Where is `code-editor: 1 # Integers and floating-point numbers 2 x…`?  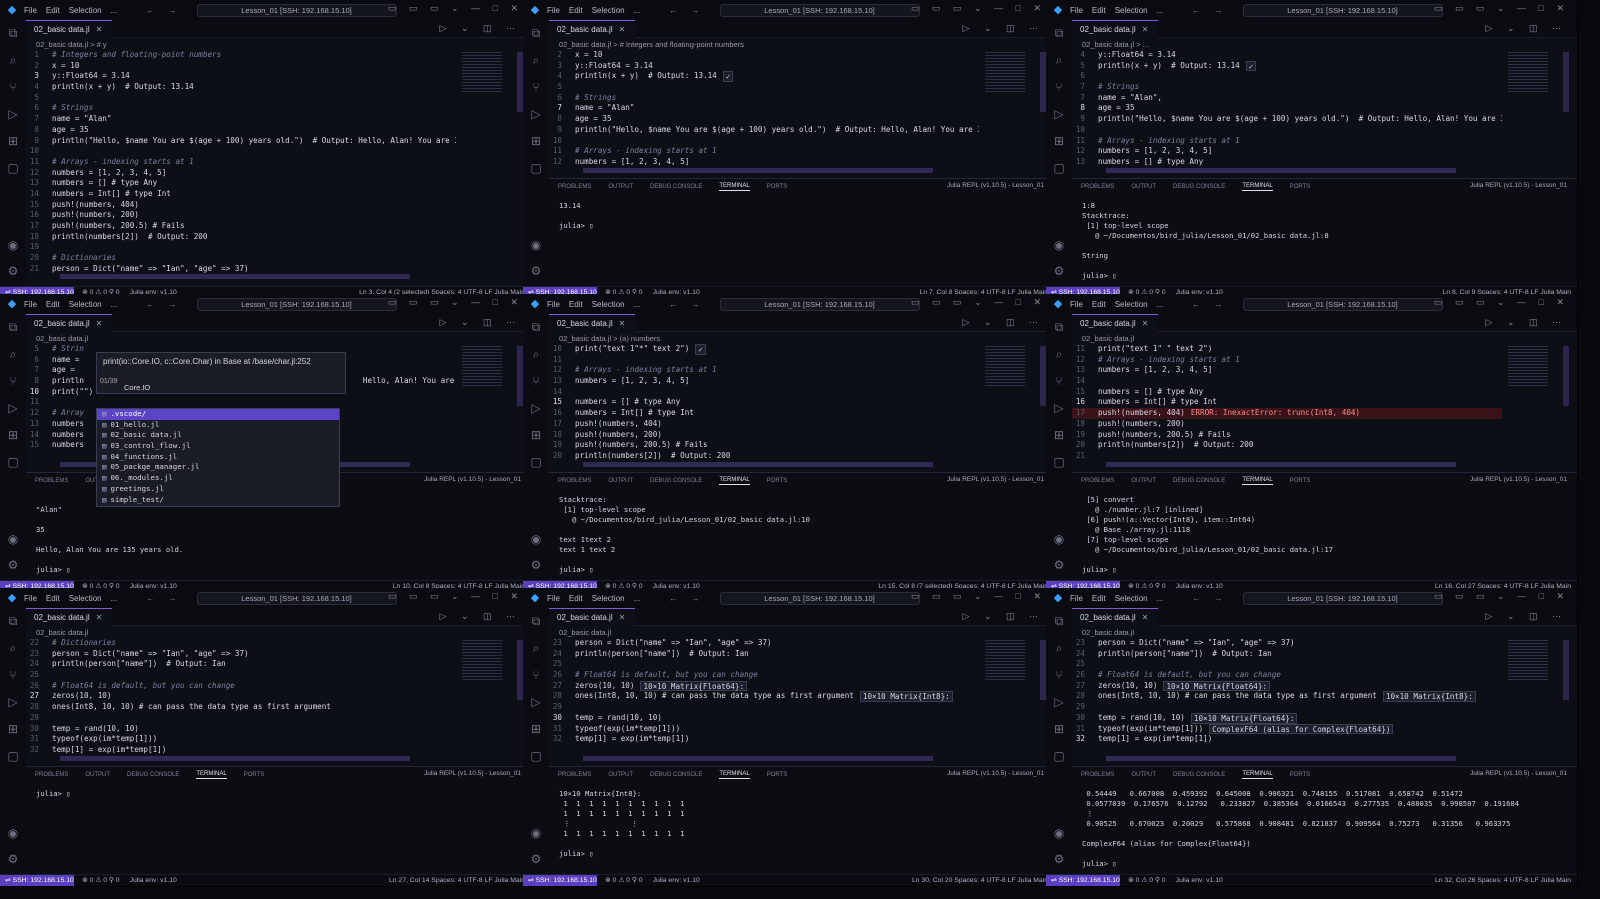 code-editor: 1 # Integers and floating-point numbers 2 x… is located at coordinates (241, 164).